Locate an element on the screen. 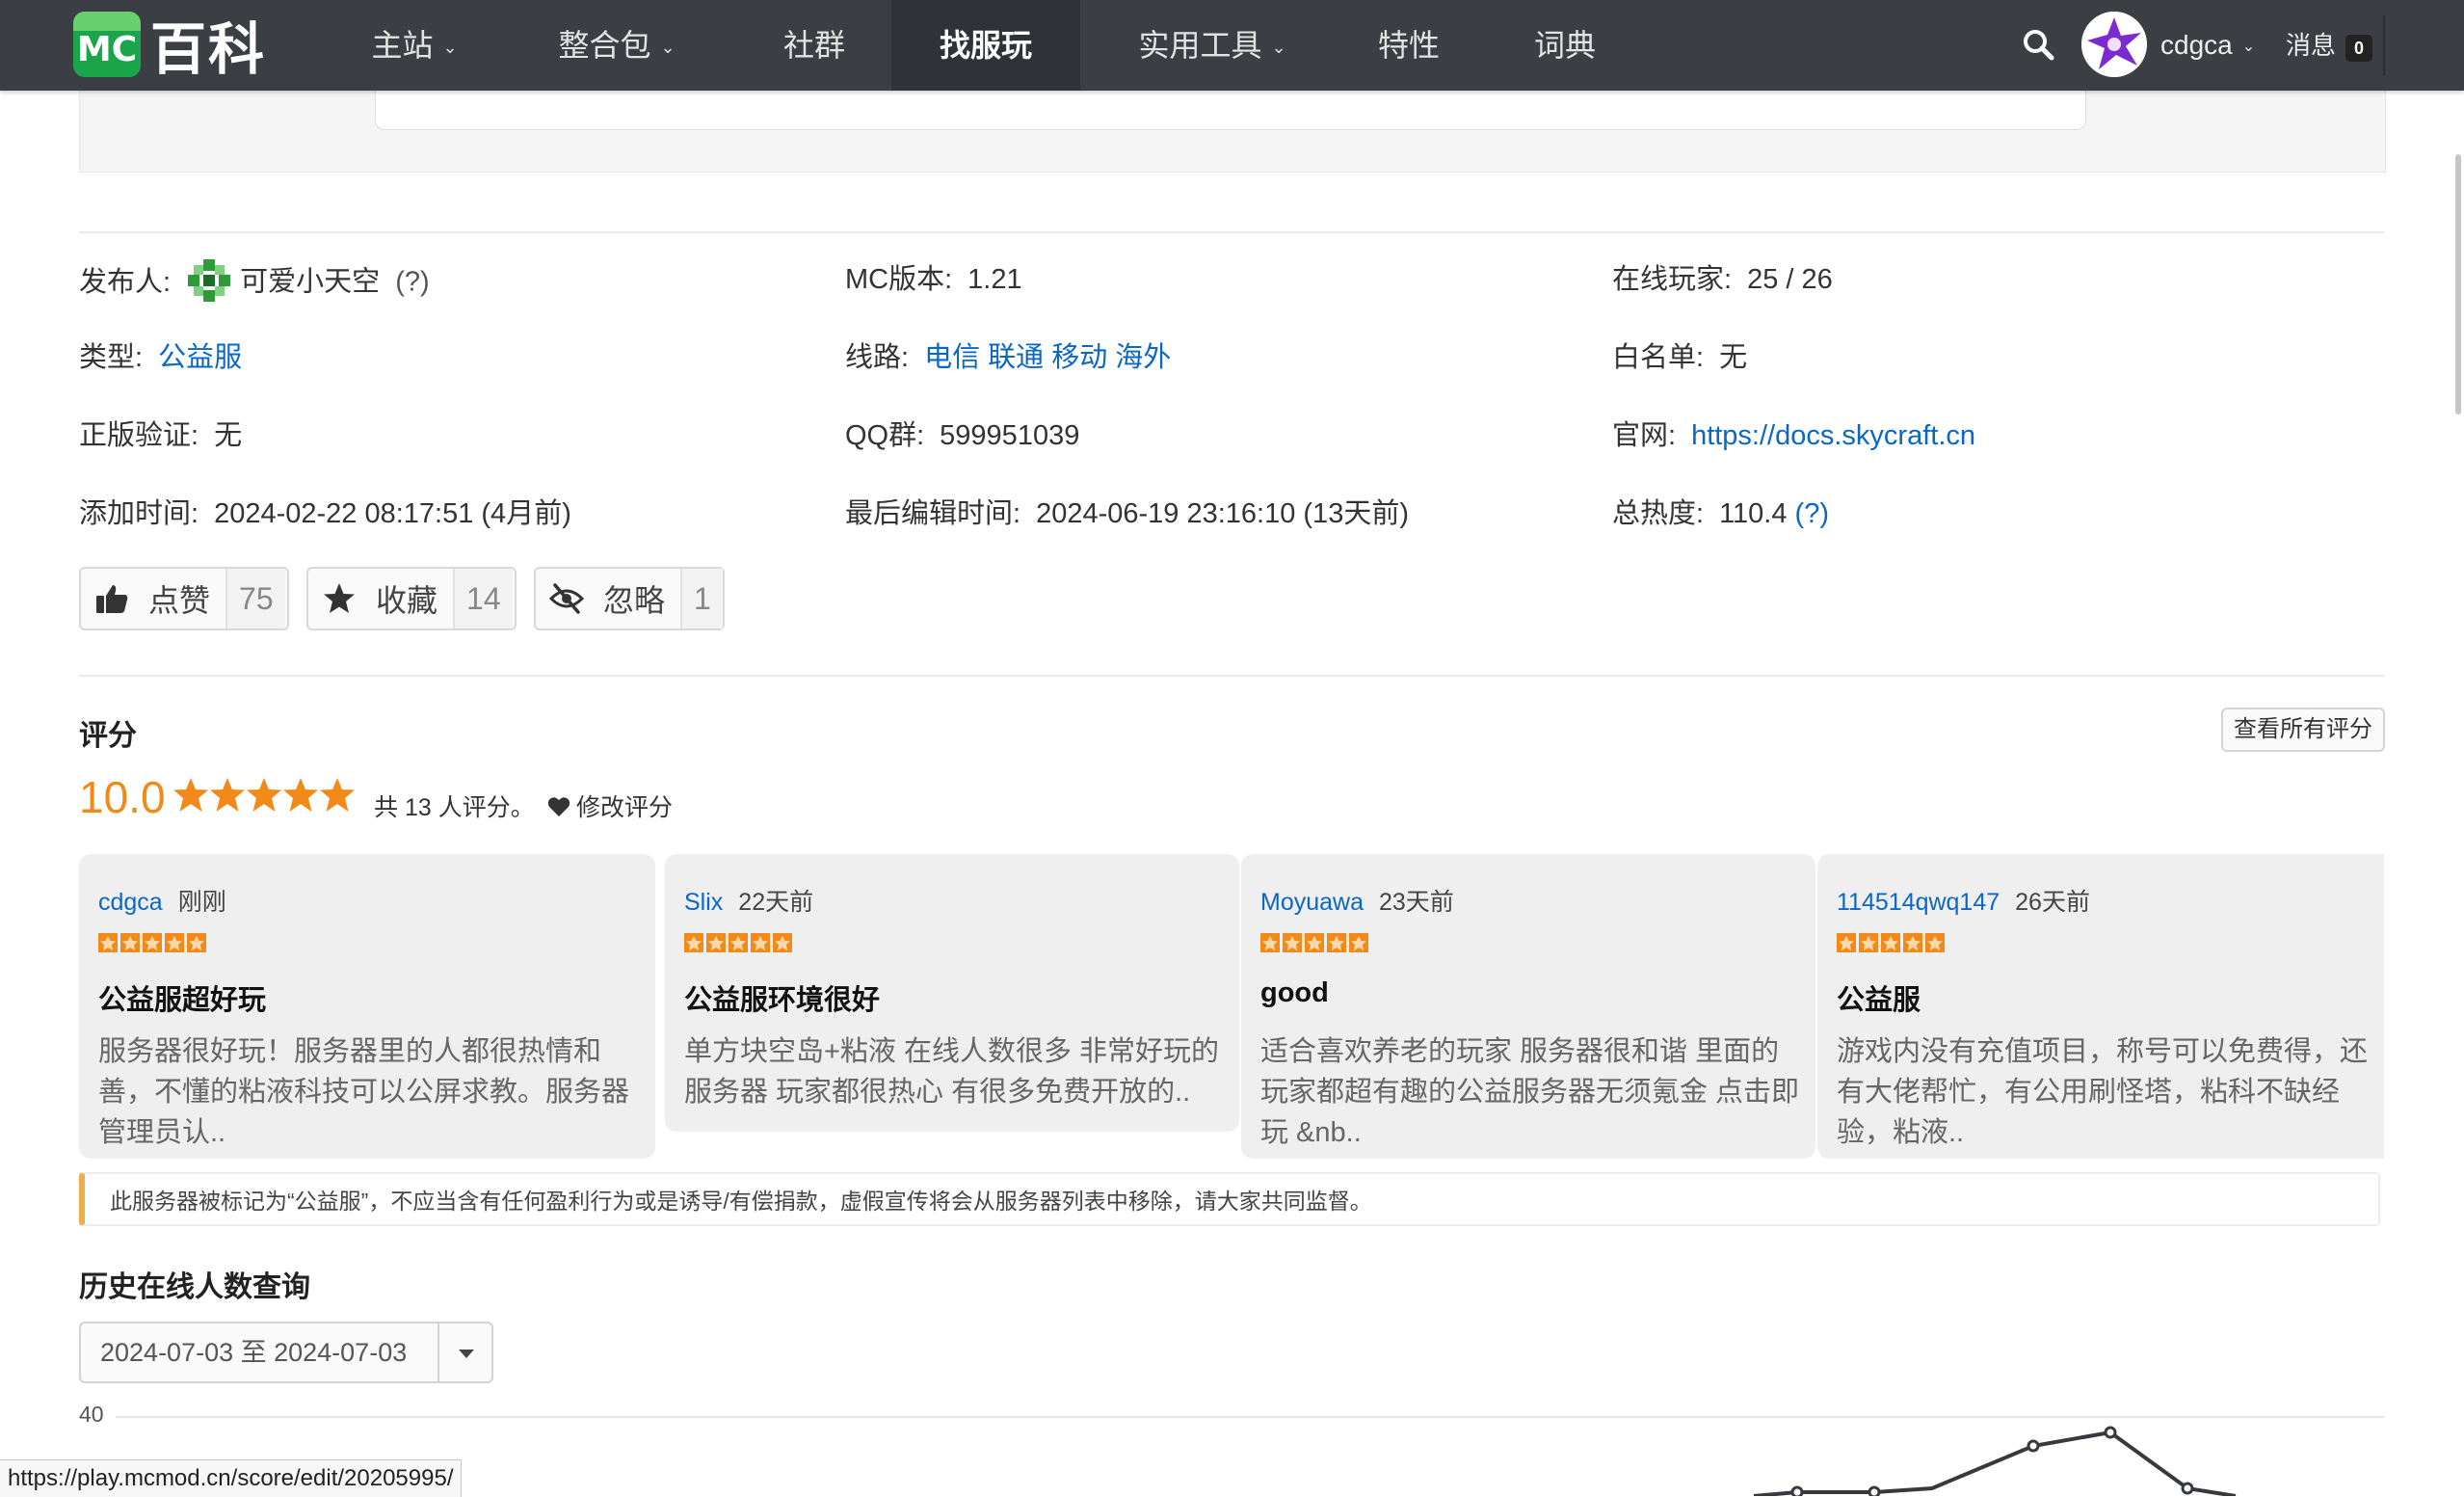 This screenshot has width=2464, height=1497. route-link: 电信 is located at coordinates (952, 357).